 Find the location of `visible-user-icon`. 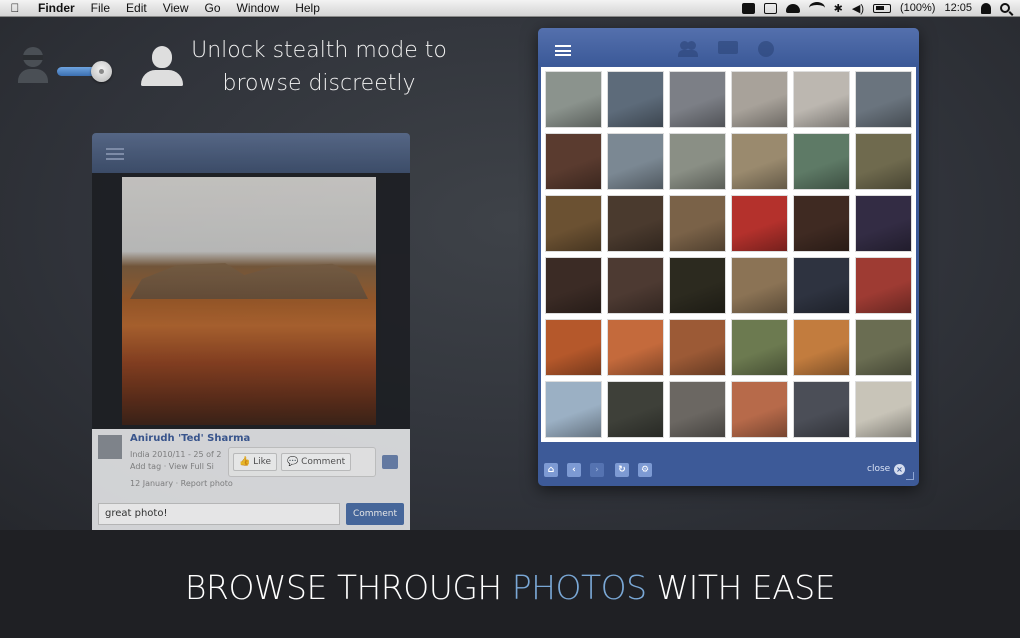

visible-user-icon is located at coordinates (162, 66).